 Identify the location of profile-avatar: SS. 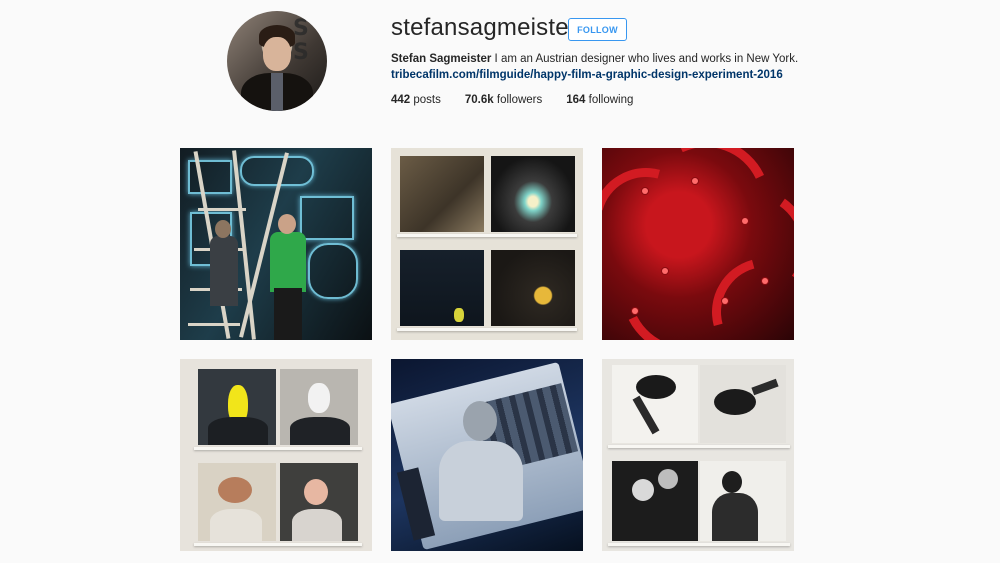
(277, 61).